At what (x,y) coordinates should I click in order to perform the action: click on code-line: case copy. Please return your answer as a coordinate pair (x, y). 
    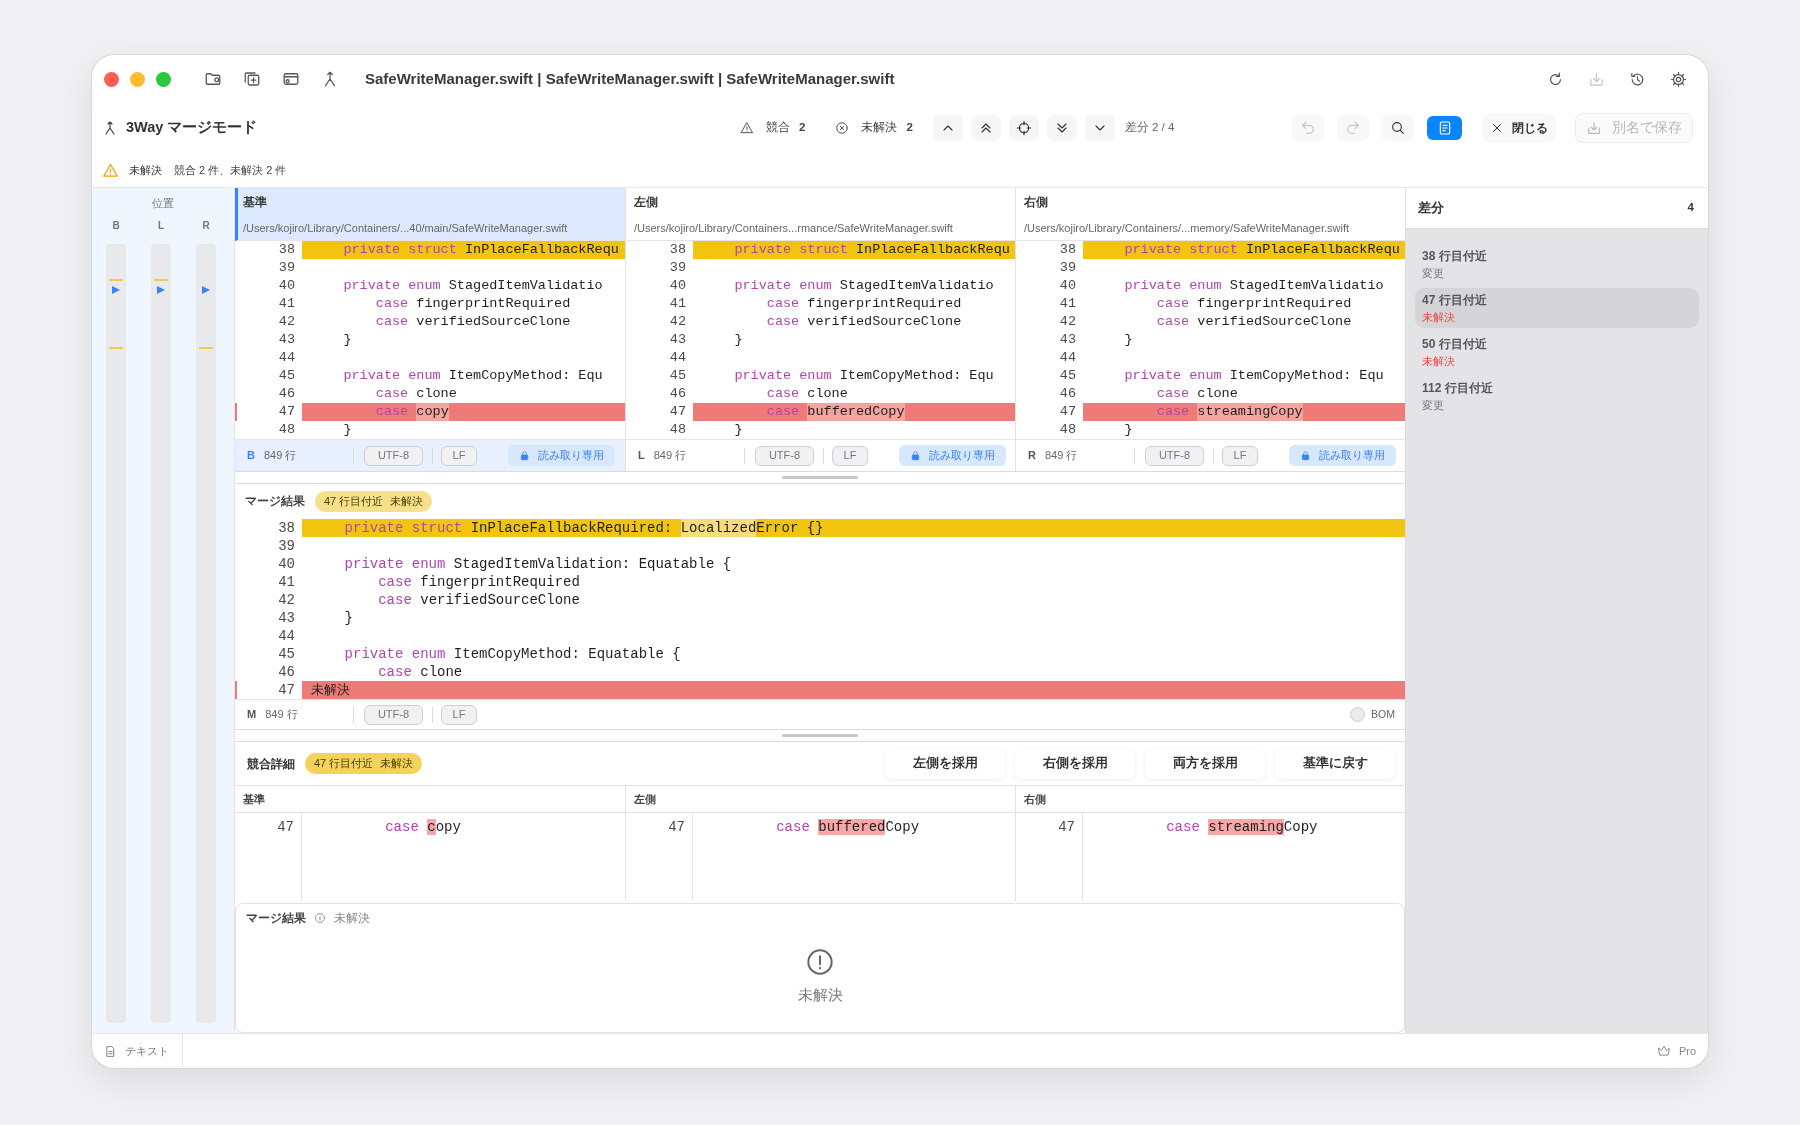
    Looking at the image, I should click on (423, 827).